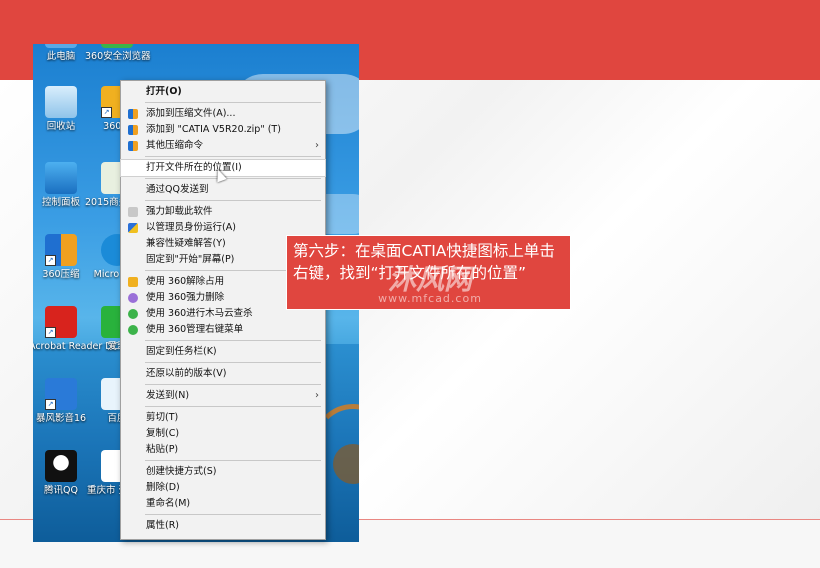 Image resolution: width=820 pixels, height=568 pixels. I want to click on menu-item-label: 通过QQ发送到, so click(177, 189).